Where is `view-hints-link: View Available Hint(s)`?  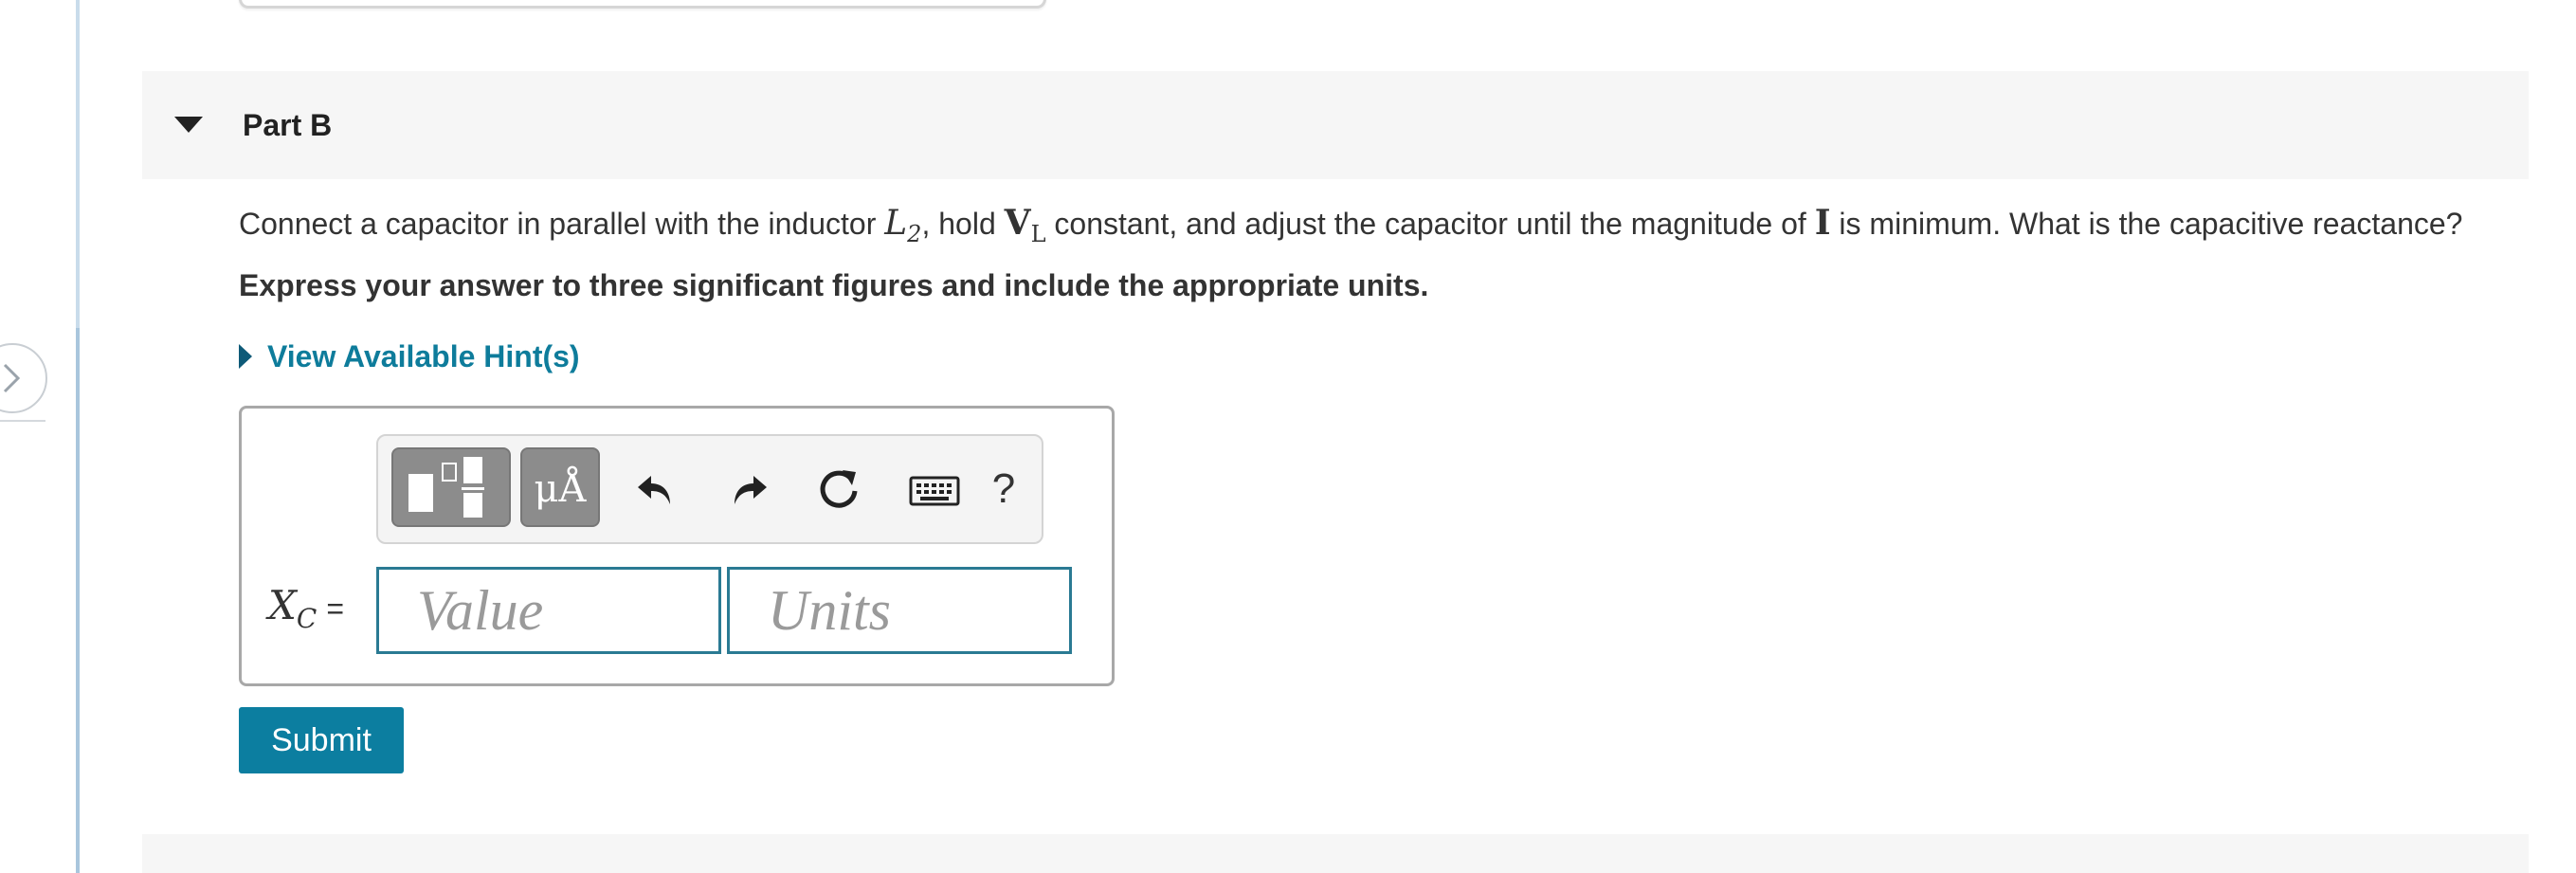
view-hints-link: View Available Hint(s) is located at coordinates (409, 356).